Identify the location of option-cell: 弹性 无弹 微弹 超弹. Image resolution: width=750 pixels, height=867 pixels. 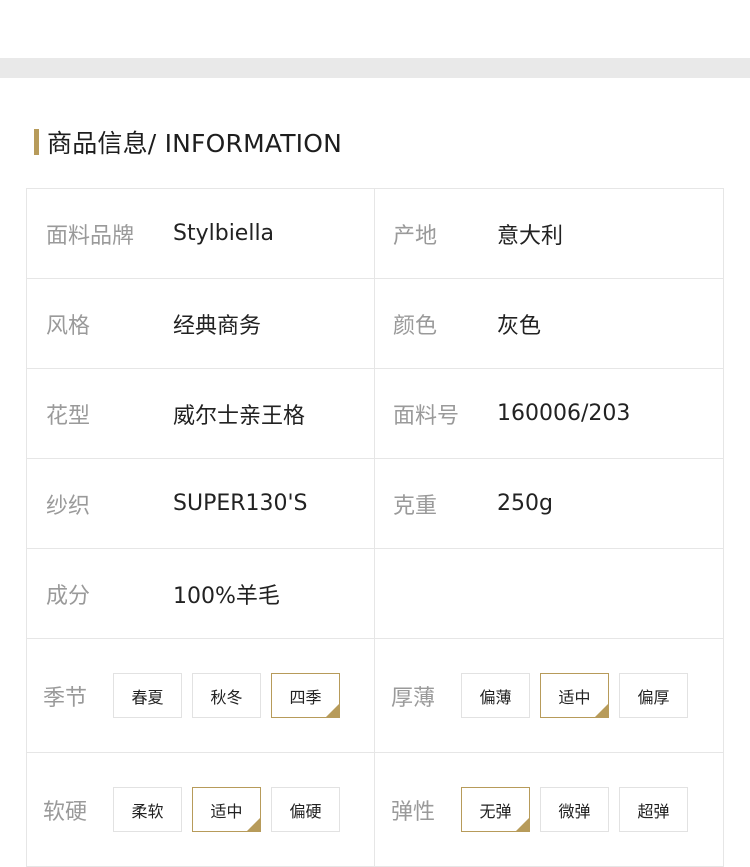
(549, 809).